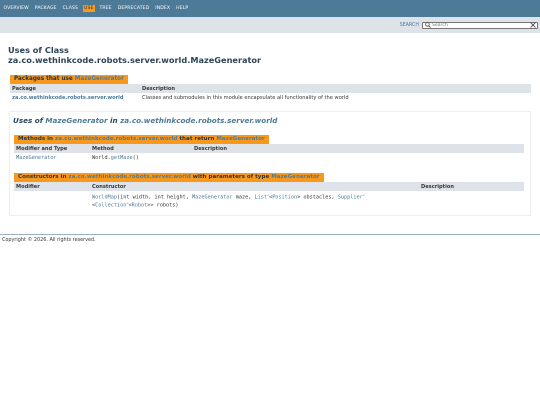 The width and height of the screenshot is (540, 405). What do you see at coordinates (350, 198) in the screenshot?
I see `supplier-type-link: Supplier` at bounding box center [350, 198].